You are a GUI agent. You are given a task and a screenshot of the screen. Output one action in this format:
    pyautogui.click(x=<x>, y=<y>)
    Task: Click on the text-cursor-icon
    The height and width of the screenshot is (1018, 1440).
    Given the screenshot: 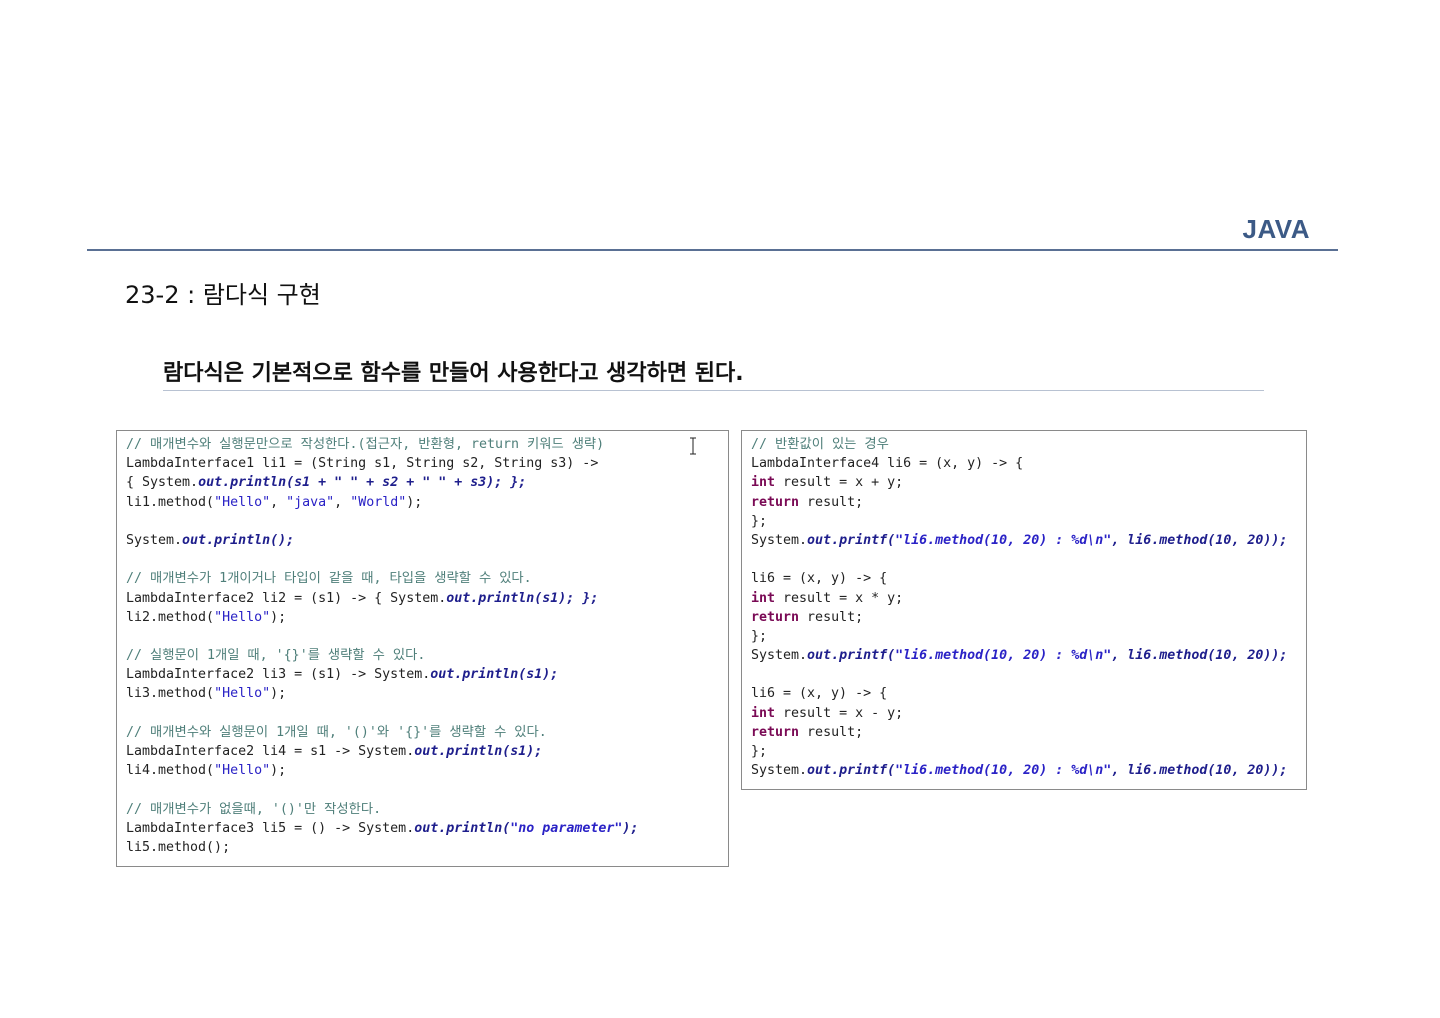 What is the action you would take?
    pyautogui.click(x=693, y=446)
    